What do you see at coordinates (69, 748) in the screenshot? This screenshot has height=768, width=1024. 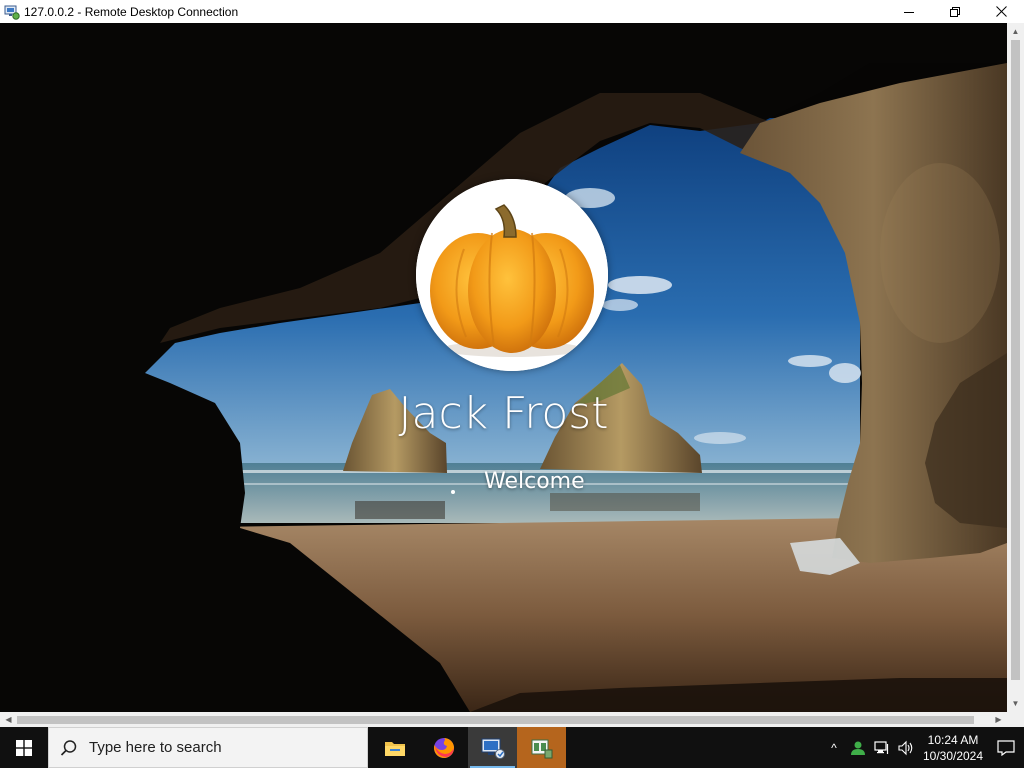 I see `search-icon` at bounding box center [69, 748].